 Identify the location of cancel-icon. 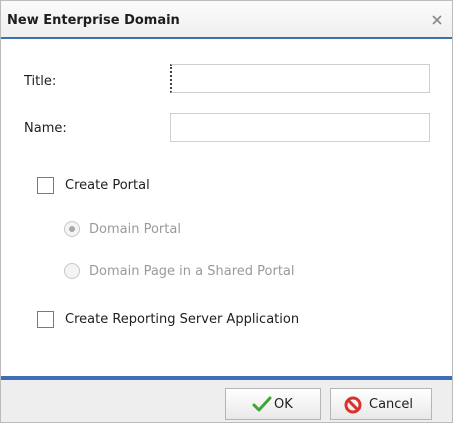
(353, 407).